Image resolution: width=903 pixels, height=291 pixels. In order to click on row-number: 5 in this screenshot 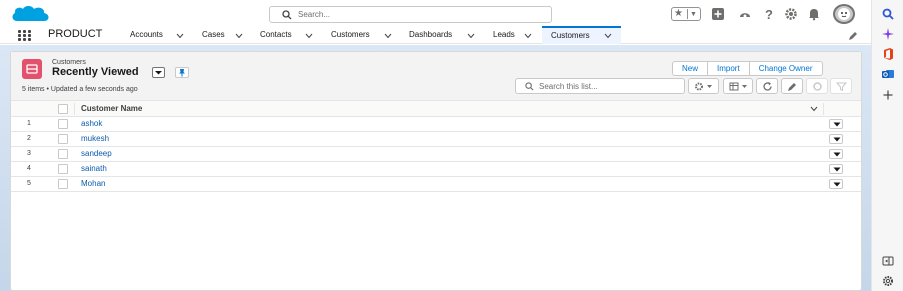, I will do `click(29, 183)`.